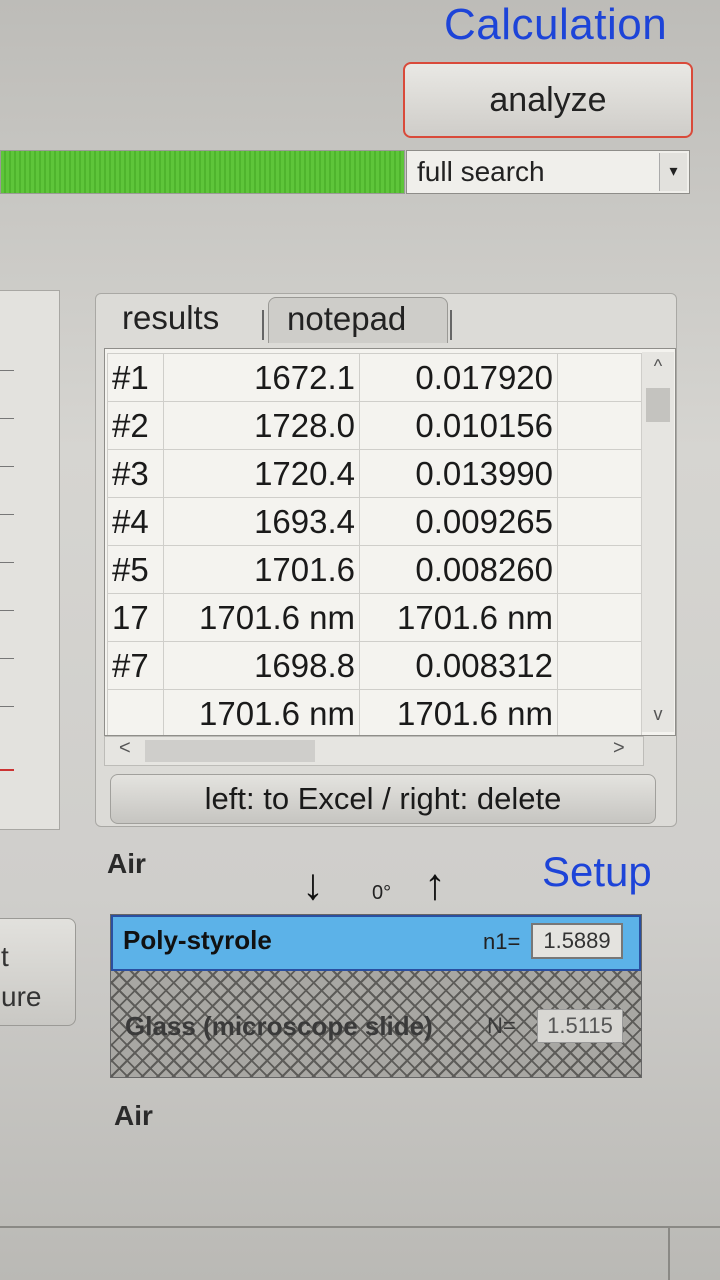 This screenshot has width=720, height=1280. I want to click on table-row: 17 1701.6 nm 1701.6 nm, so click(374, 617).